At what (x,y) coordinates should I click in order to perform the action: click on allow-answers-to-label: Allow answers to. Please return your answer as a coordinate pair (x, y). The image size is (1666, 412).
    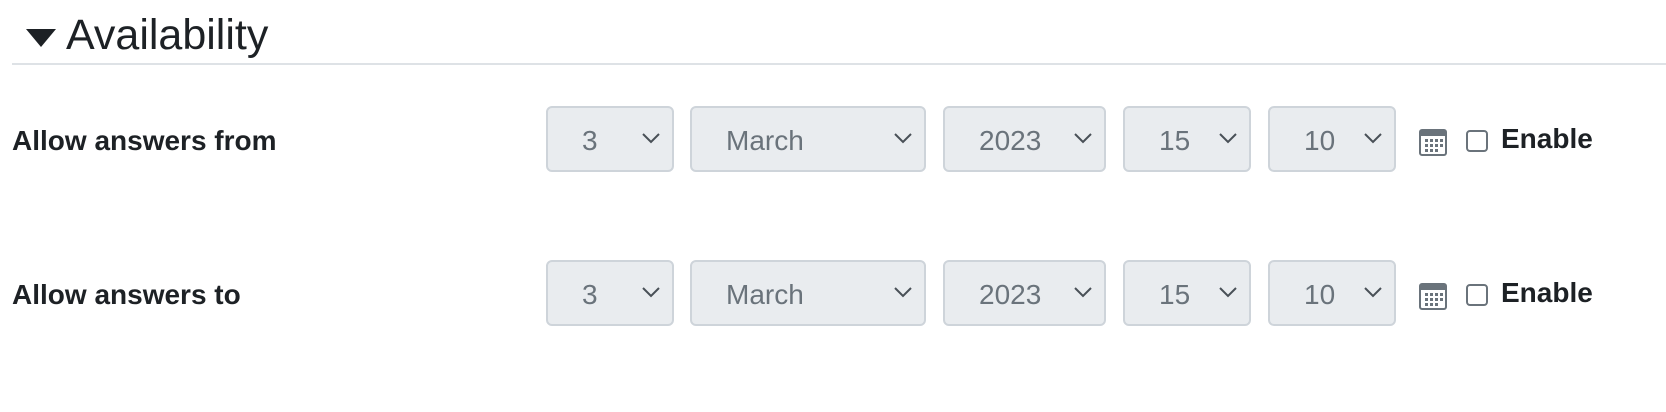
    Looking at the image, I should click on (126, 294).